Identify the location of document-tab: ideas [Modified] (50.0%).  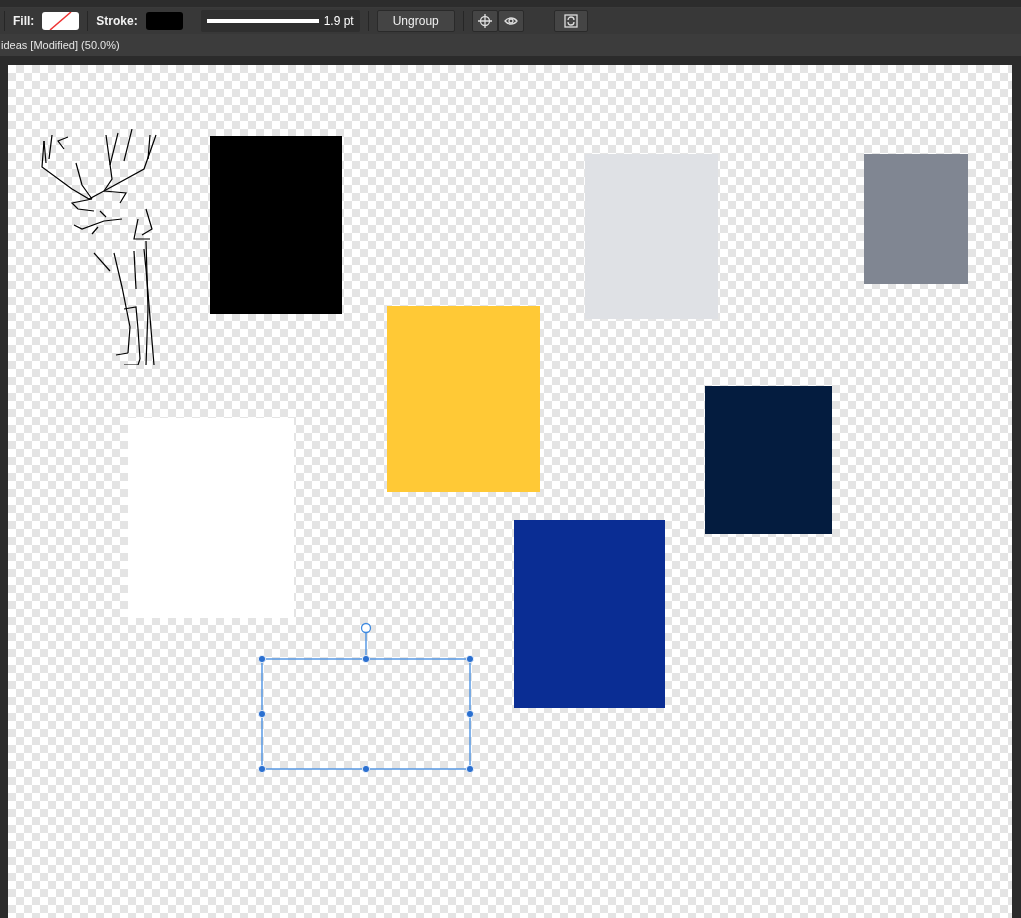
(60, 45).